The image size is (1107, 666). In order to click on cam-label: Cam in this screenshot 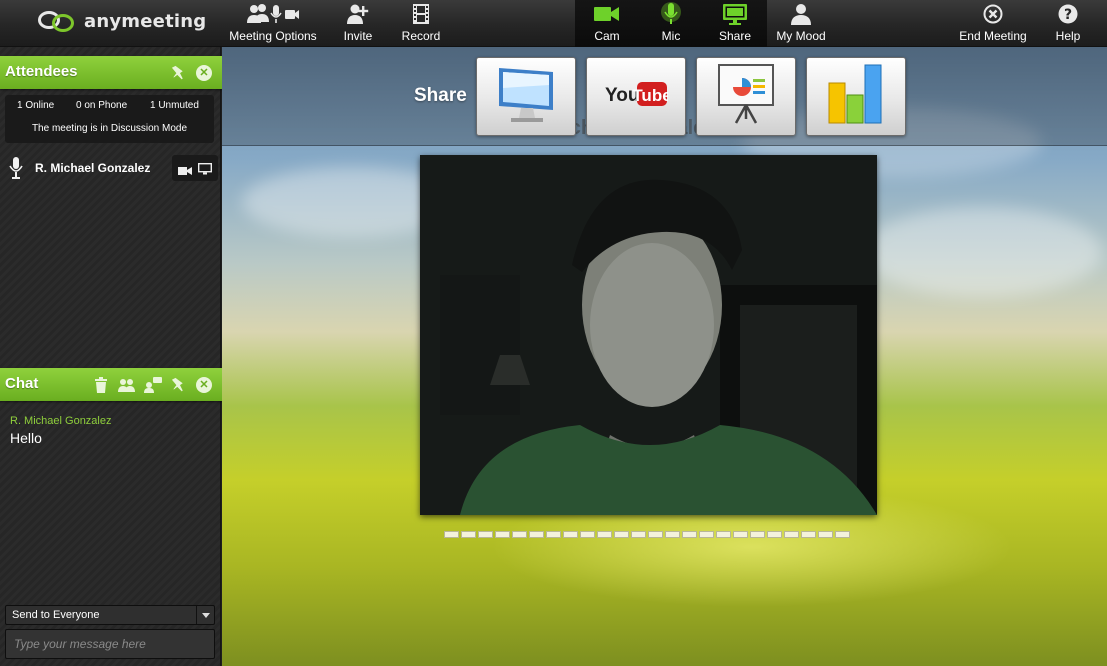, I will do `click(607, 36)`.